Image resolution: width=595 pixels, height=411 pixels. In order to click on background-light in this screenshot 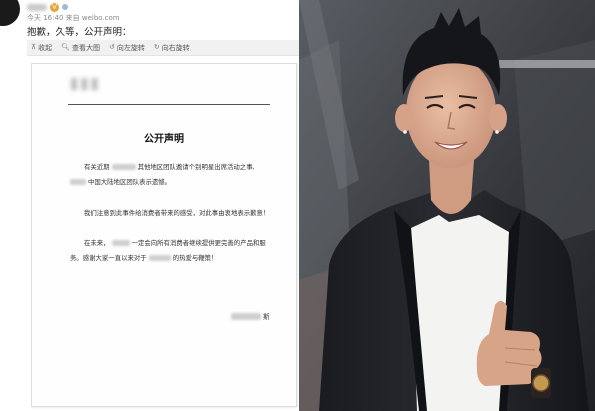, I will do `click(547, 64)`.